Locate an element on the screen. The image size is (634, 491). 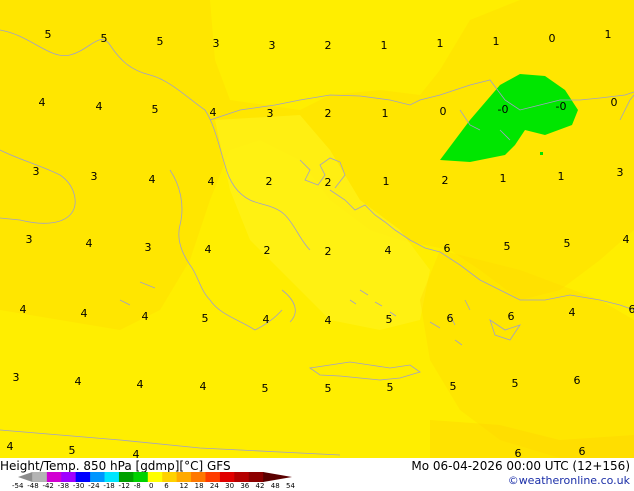
cold-spot is located at coordinates (541, 153).